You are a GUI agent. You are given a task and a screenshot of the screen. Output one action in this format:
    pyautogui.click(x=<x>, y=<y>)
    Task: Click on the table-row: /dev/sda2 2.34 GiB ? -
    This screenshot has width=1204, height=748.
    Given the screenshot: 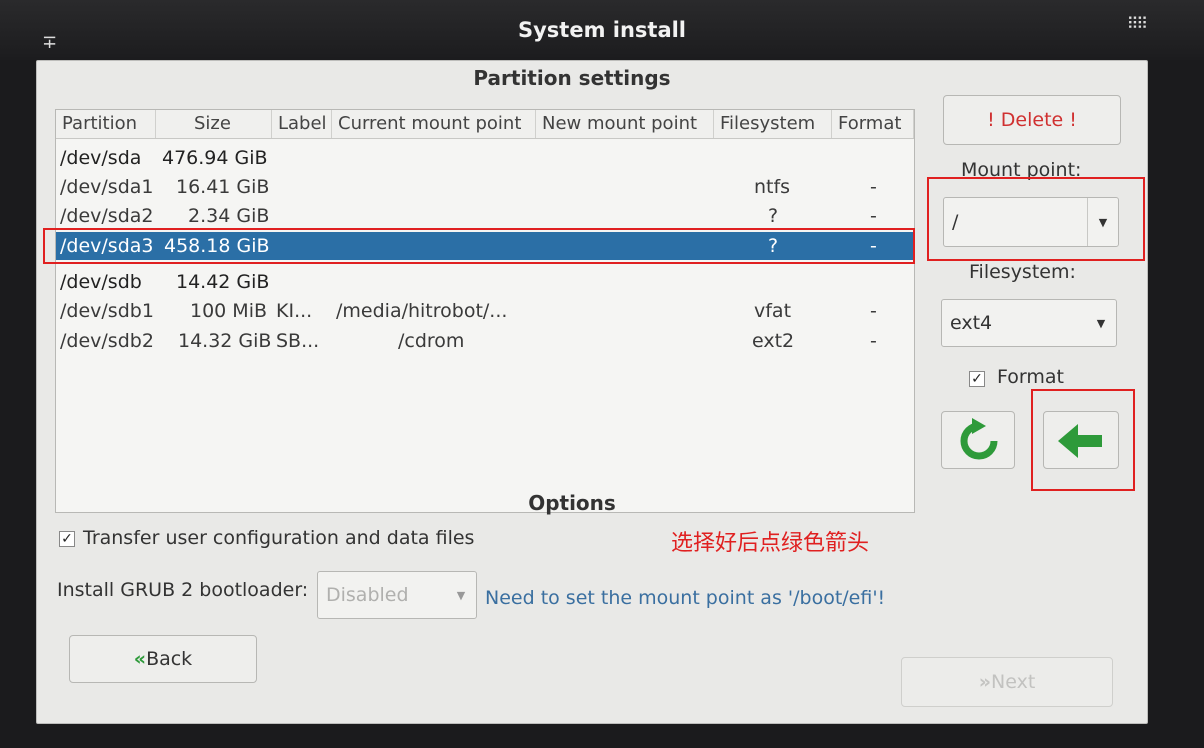 What is the action you would take?
    pyautogui.click(x=485, y=216)
    